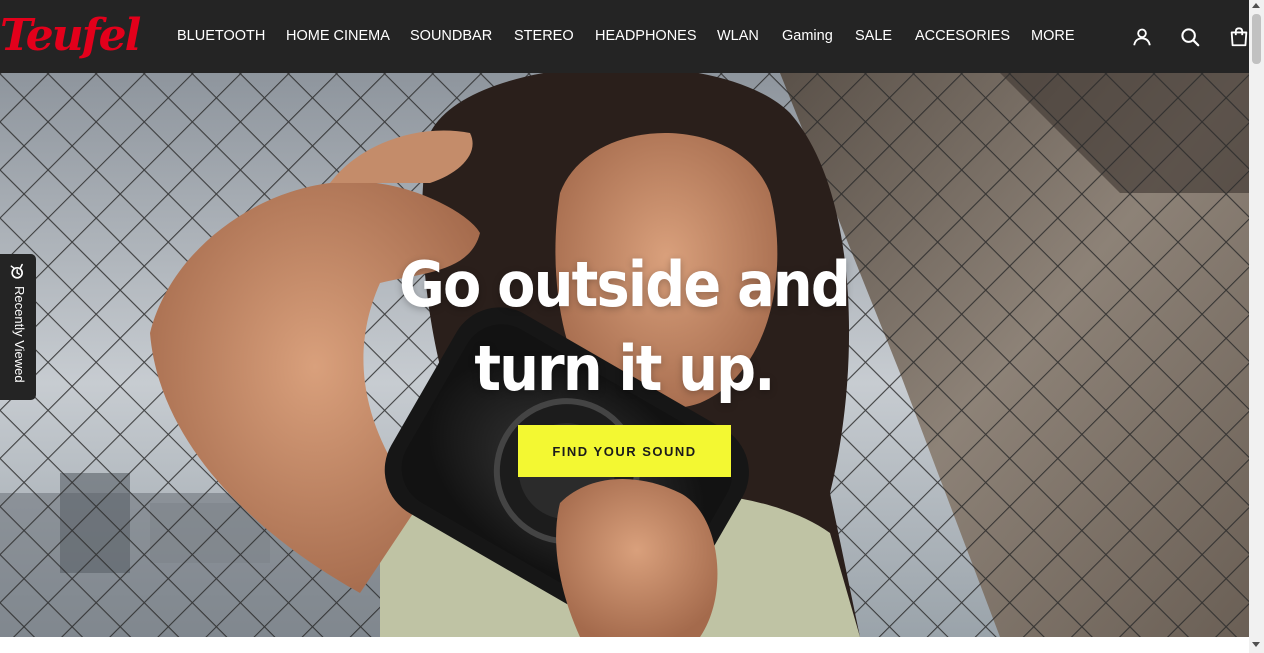 Image resolution: width=1264 pixels, height=653 pixels. Describe the element at coordinates (1256, 39) in the screenshot. I see `scrollbar-thumb` at that location.